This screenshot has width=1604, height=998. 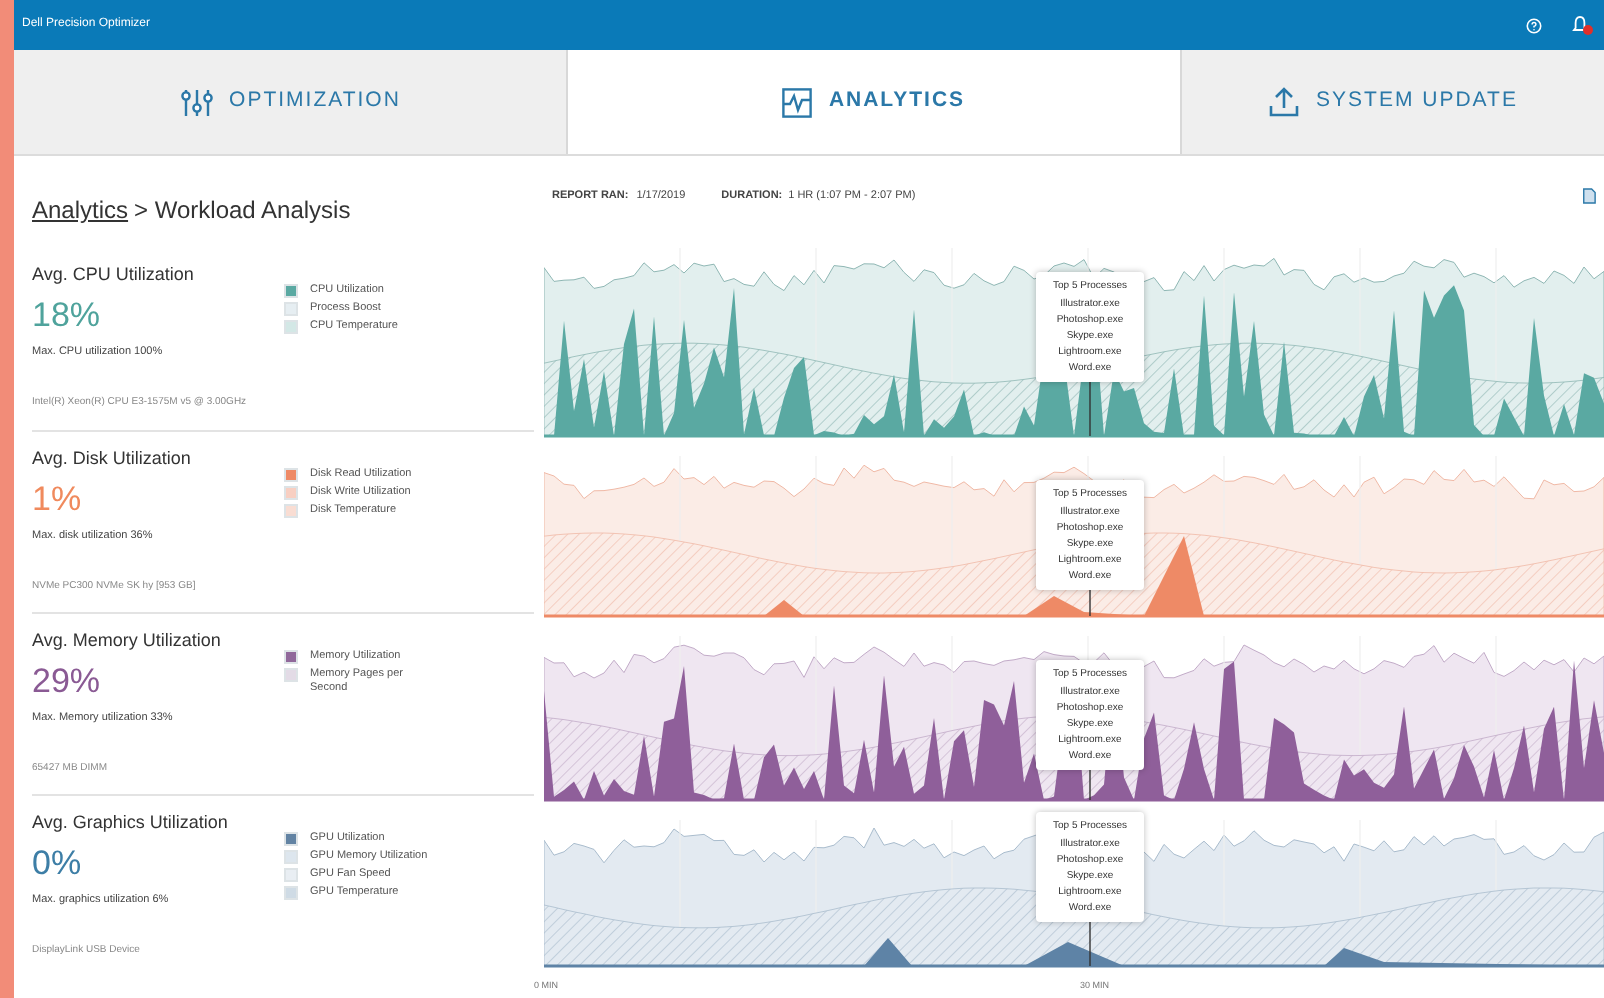 What do you see at coordinates (1589, 196) in the screenshot?
I see `document-icon` at bounding box center [1589, 196].